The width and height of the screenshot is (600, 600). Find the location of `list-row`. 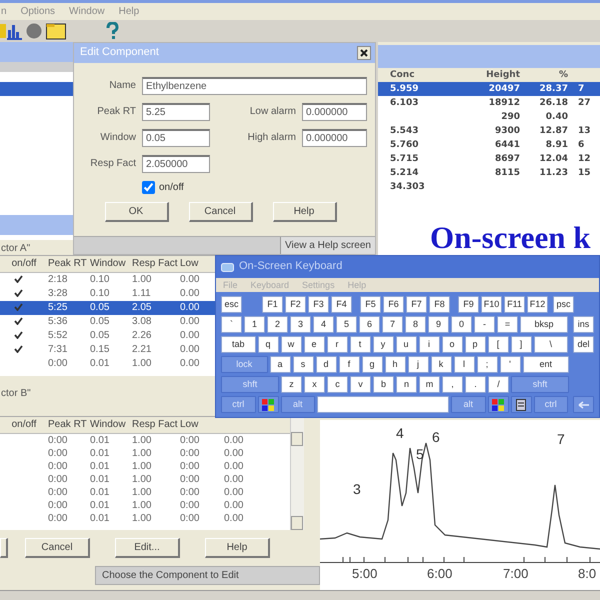

list-row is located at coordinates (37, 89).